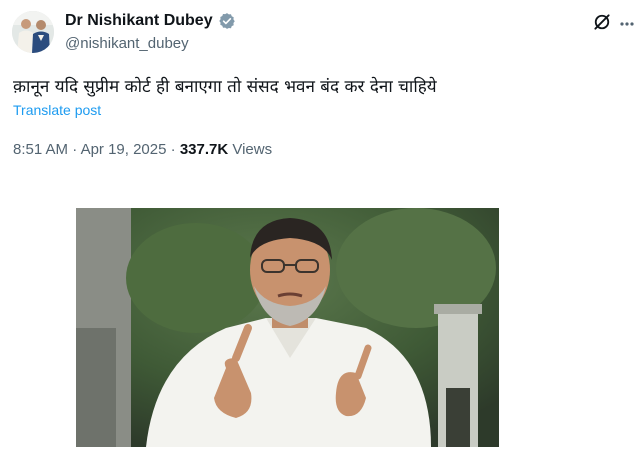 The width and height of the screenshot is (640, 455). I want to click on author-name-row: Dr Nishikant Dubey, so click(150, 21).